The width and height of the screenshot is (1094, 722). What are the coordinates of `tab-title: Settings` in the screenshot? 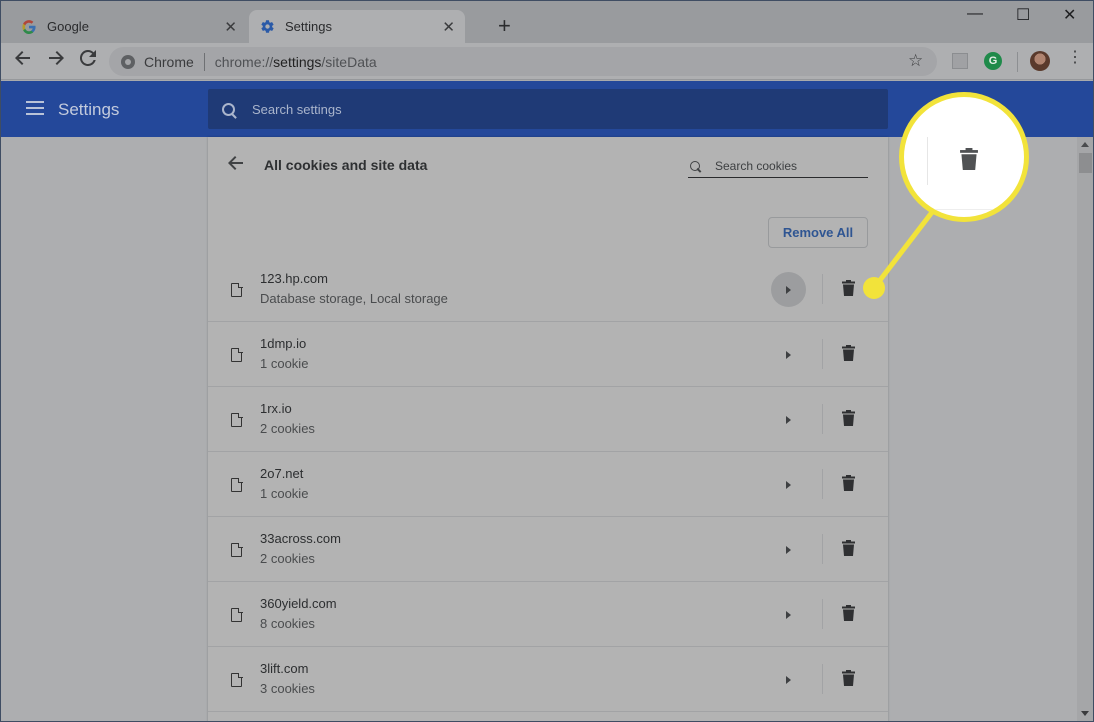 It's located at (308, 26).